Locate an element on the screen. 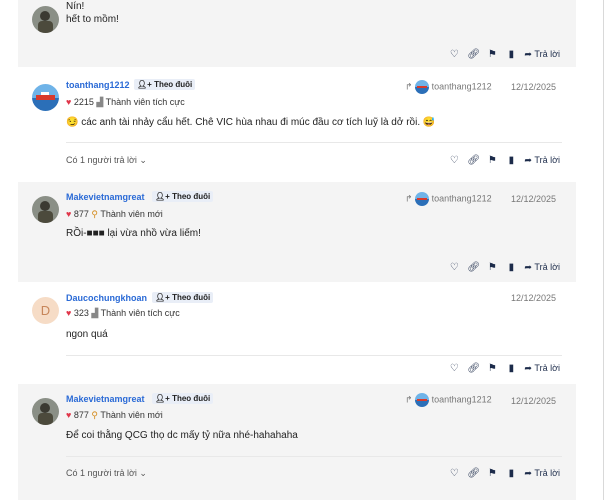  avatar: D is located at coordinates (45, 310).